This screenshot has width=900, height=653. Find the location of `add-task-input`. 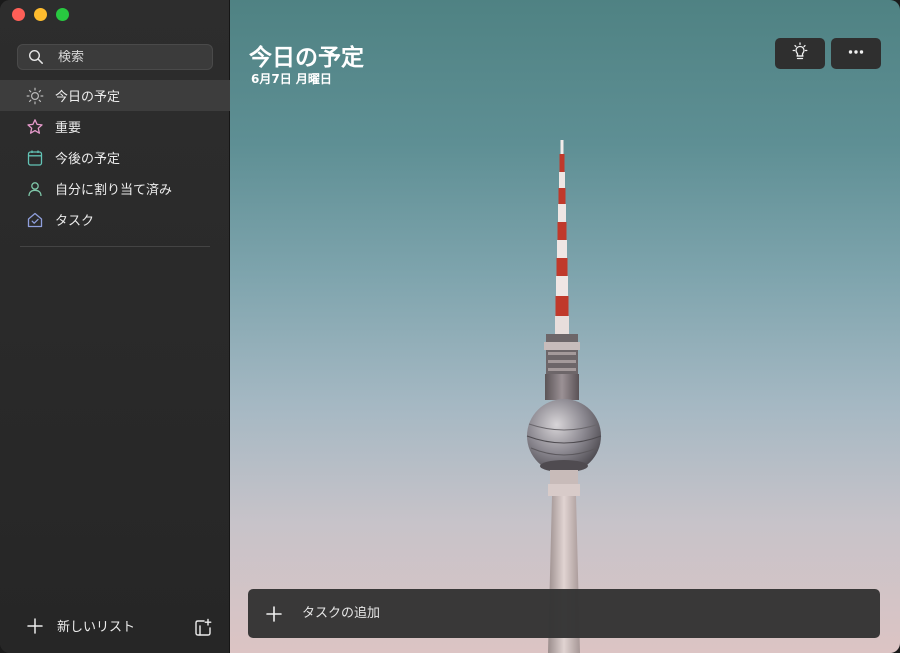

add-task-input is located at coordinates (582, 613).